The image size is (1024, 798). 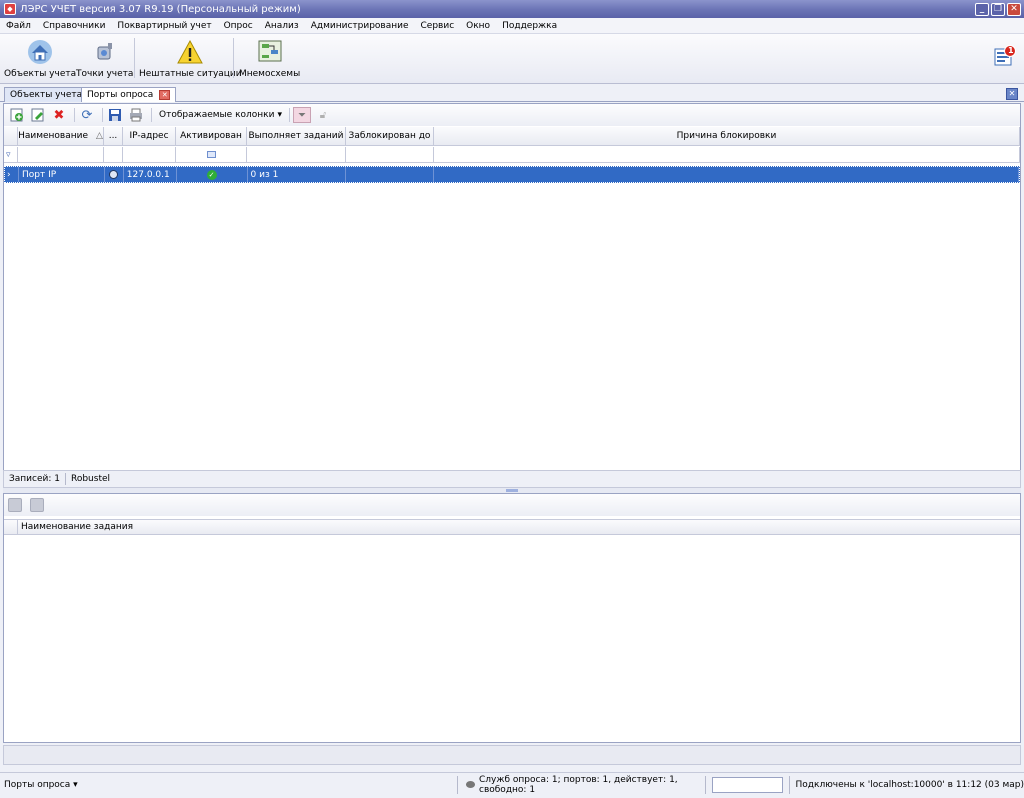 I want to click on notifications-button: 1, so click(x=1005, y=56).